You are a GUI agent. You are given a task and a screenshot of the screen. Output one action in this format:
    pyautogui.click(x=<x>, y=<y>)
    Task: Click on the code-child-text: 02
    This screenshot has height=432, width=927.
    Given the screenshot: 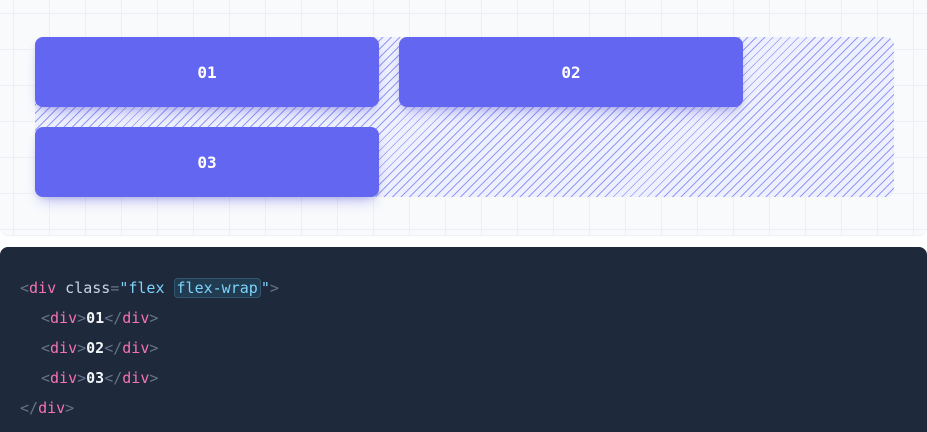 What is the action you would take?
    pyautogui.click(x=95, y=348)
    